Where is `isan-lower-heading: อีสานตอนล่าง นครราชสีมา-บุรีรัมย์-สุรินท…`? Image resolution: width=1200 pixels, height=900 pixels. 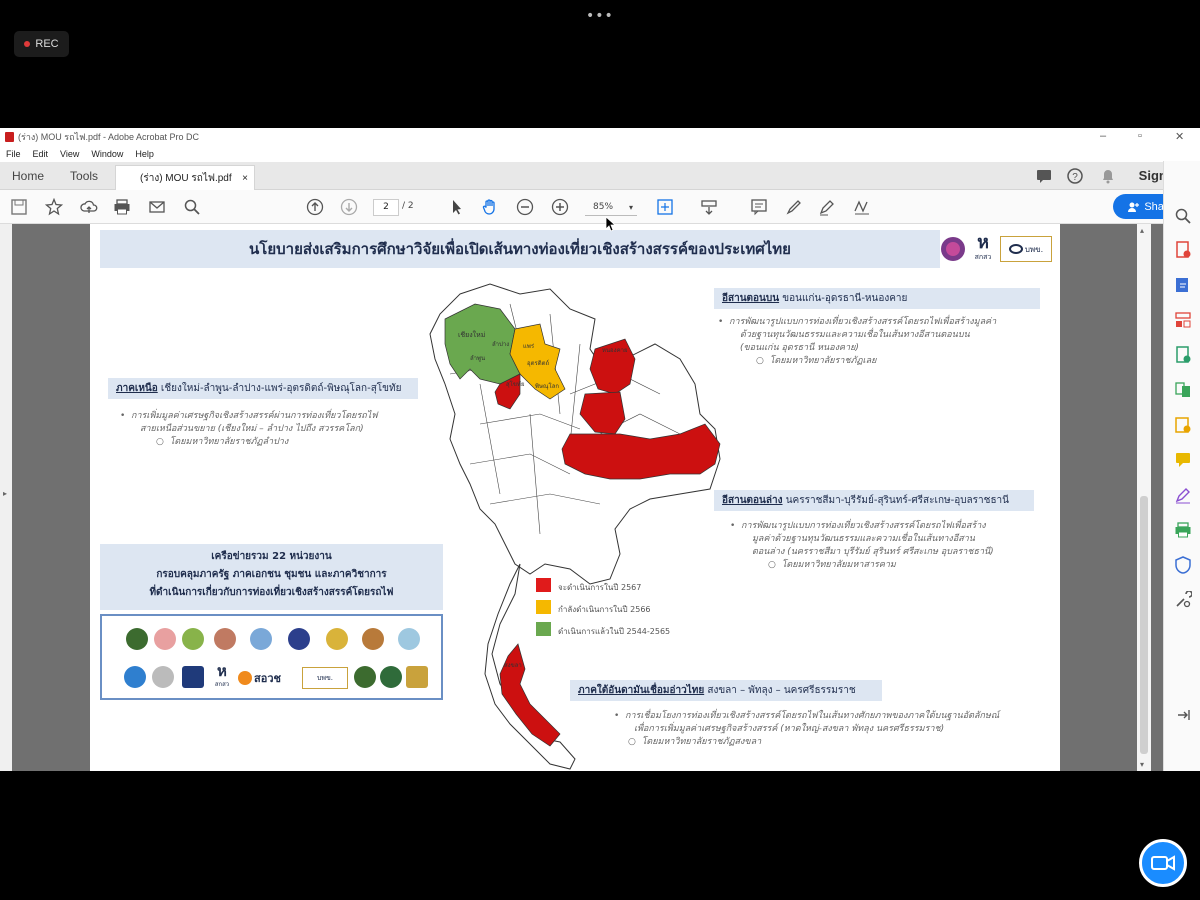 isan-lower-heading: อีสานตอนล่าง นครราชสีมา-บุรีรัมย์-สุรินท… is located at coordinates (874, 500).